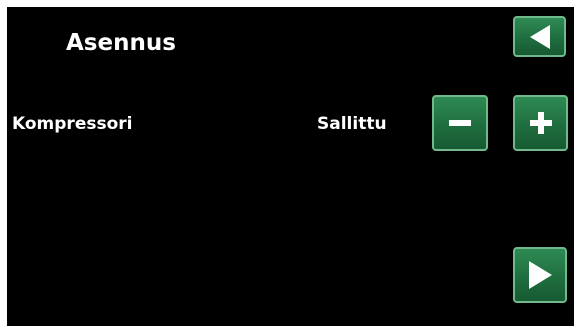 The height and width of the screenshot is (333, 581). I want to click on next-button, so click(540, 275).